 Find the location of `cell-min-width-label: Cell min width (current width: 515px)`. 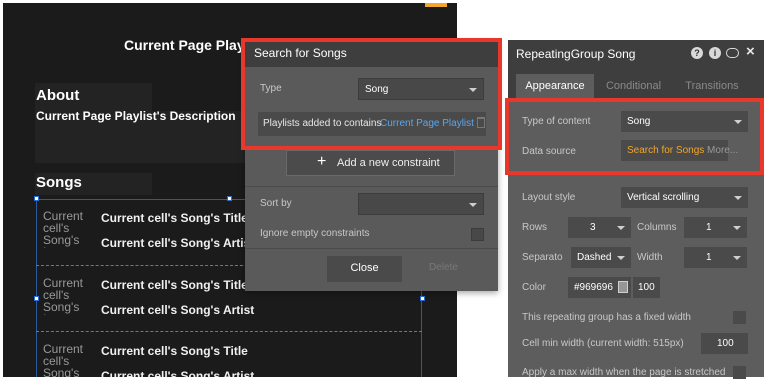

cell-min-width-label: Cell min width (current width: 515px) is located at coordinates (603, 343).